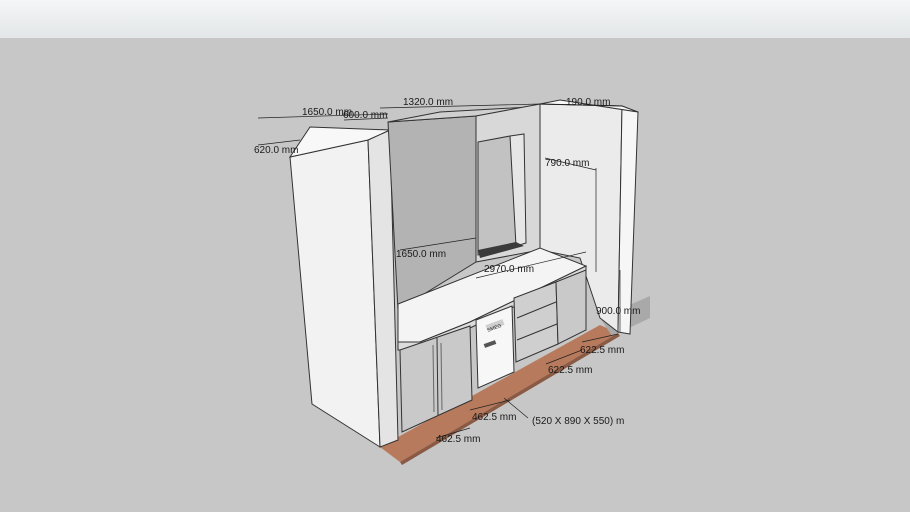  I want to click on dim-label-900: 900.0 mm, so click(618, 311).